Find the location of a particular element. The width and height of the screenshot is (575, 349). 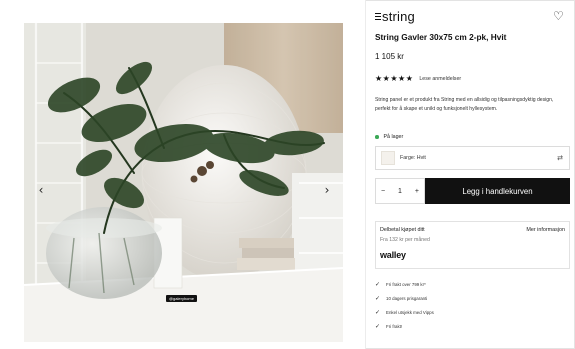

product-title: String Gavler 30x75 cm 2-pk, Hvit is located at coordinates (441, 37).